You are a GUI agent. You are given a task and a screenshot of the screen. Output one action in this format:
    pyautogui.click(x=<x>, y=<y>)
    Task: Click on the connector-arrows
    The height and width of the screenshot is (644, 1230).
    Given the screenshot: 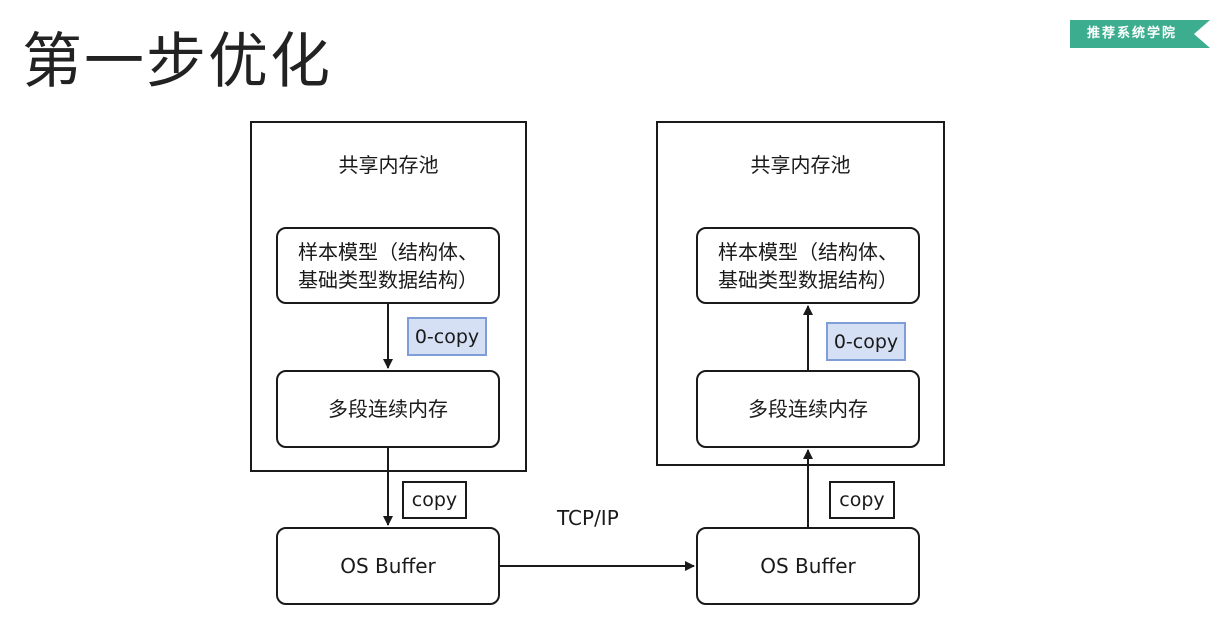 What is the action you would take?
    pyautogui.click(x=598, y=437)
    